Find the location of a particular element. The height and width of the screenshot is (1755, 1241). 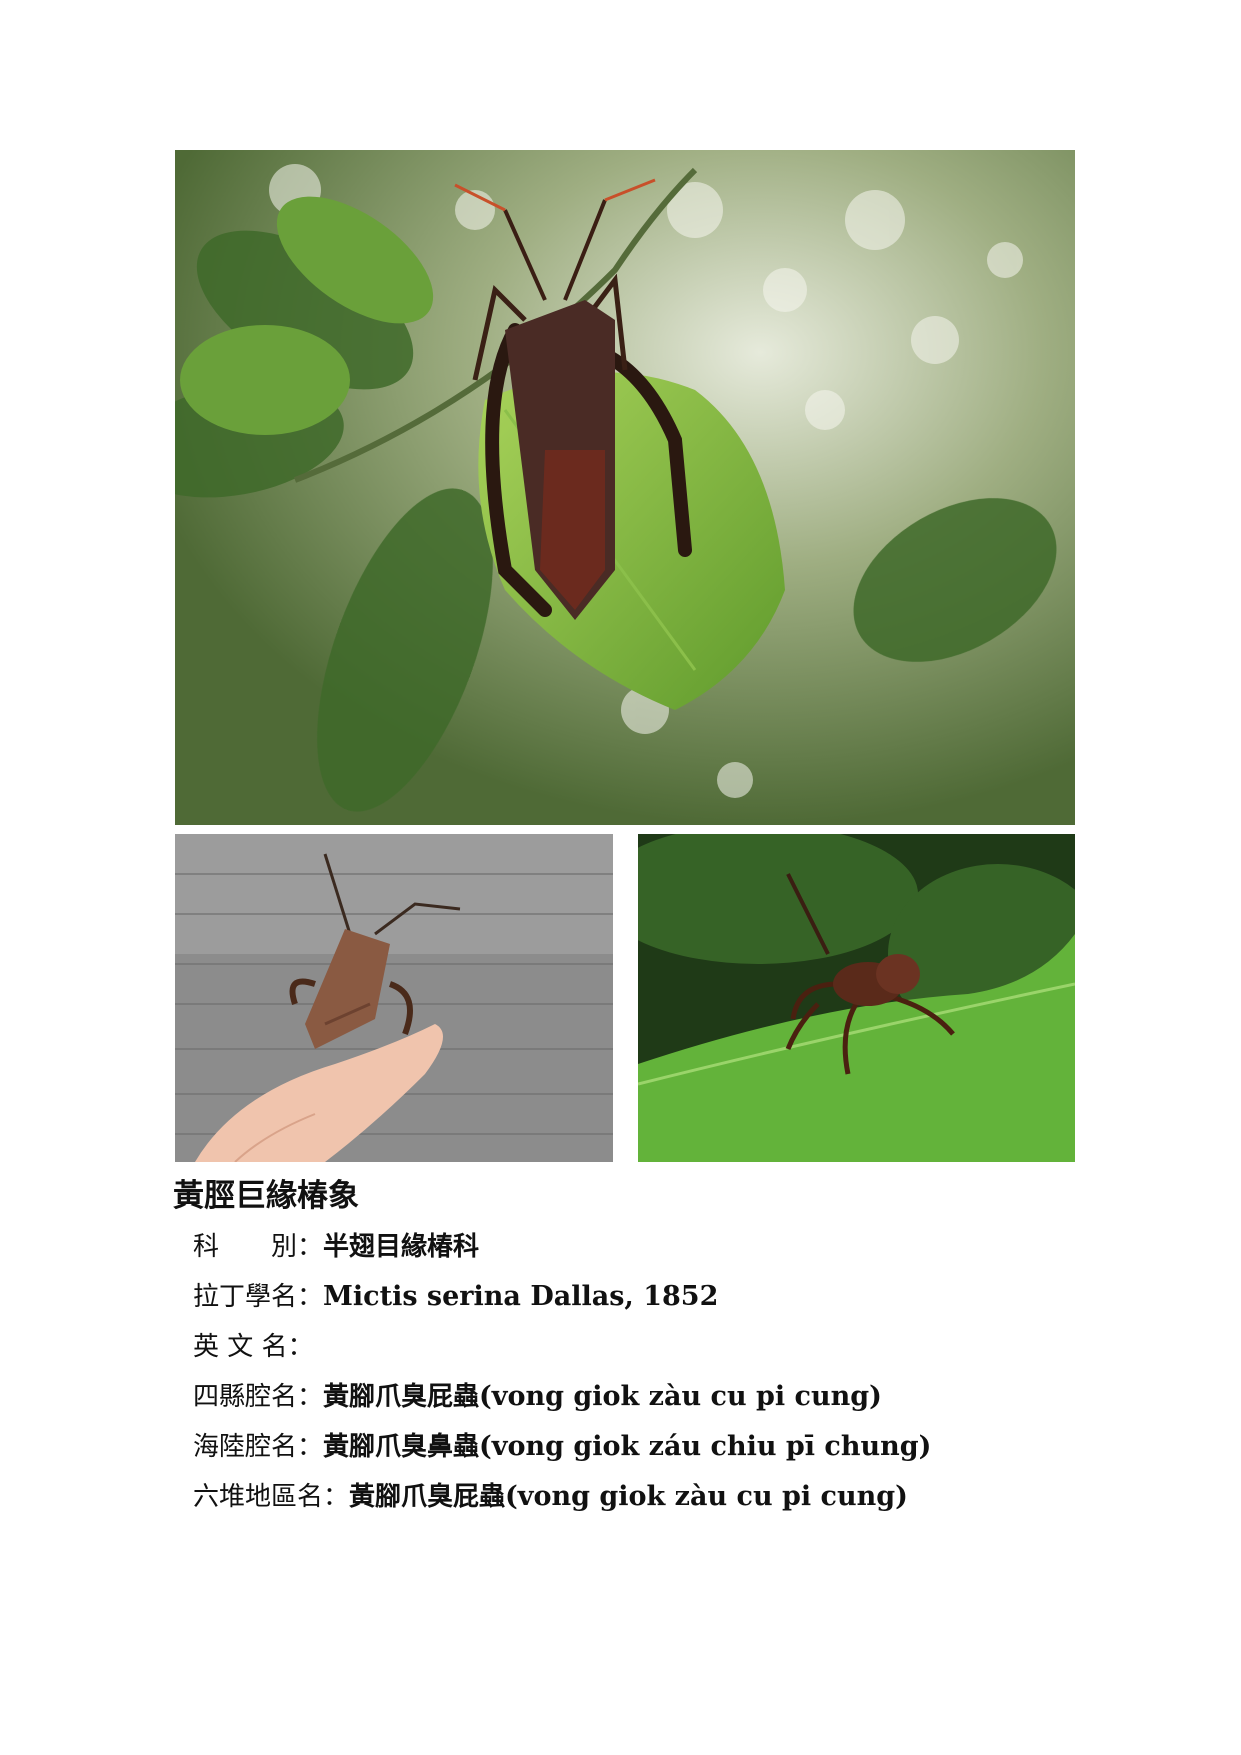

hailu-name-chinese: 黃腳爪臭鼻蟲 is located at coordinates (401, 1447).